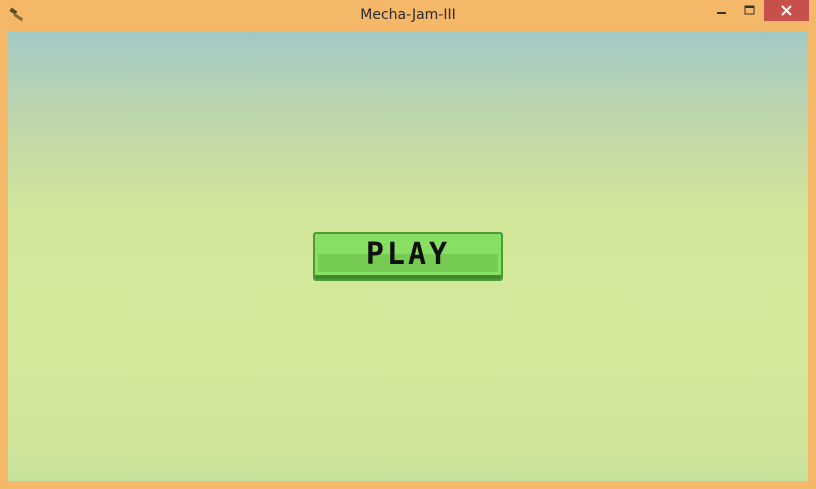 The height and width of the screenshot is (489, 816). What do you see at coordinates (18, 15) in the screenshot?
I see `hammer-icon` at bounding box center [18, 15].